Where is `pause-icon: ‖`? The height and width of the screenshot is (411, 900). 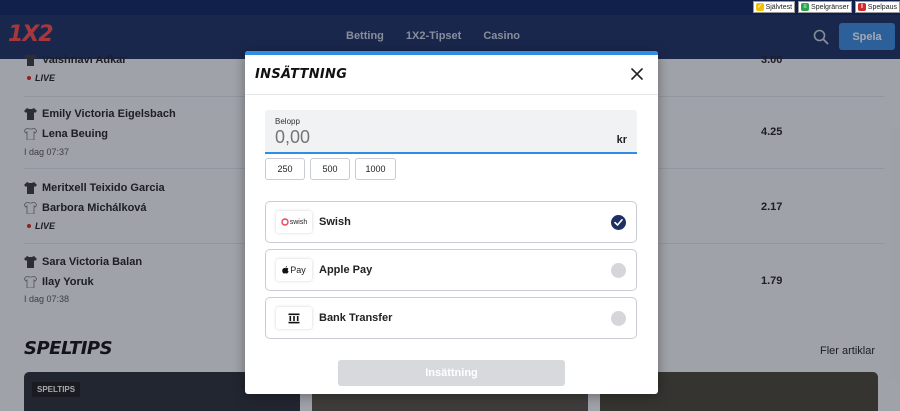
pause-icon: ‖ is located at coordinates (861, 7).